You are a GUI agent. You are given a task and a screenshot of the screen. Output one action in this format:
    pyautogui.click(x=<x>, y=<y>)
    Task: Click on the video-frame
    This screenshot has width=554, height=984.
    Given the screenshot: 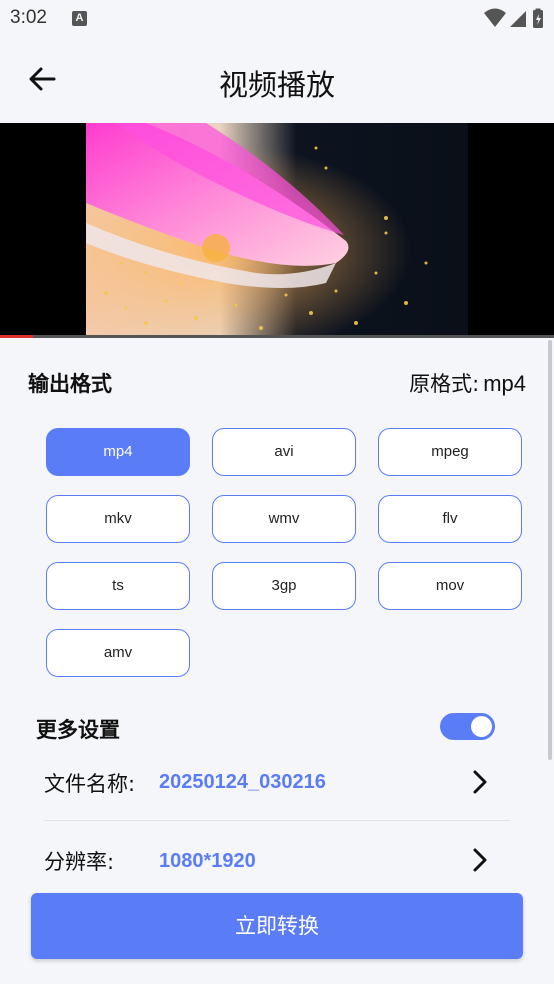 What is the action you would take?
    pyautogui.click(x=277, y=229)
    